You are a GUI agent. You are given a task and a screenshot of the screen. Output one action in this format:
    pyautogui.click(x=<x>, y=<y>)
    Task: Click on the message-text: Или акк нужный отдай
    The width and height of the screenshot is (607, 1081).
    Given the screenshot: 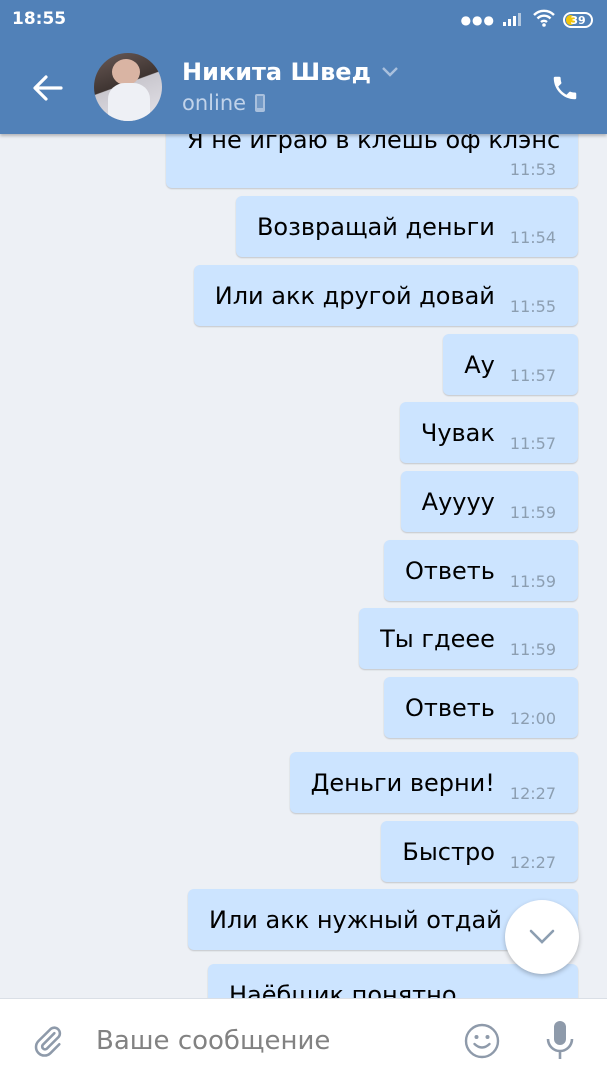 What is the action you would take?
    pyautogui.click(x=355, y=920)
    